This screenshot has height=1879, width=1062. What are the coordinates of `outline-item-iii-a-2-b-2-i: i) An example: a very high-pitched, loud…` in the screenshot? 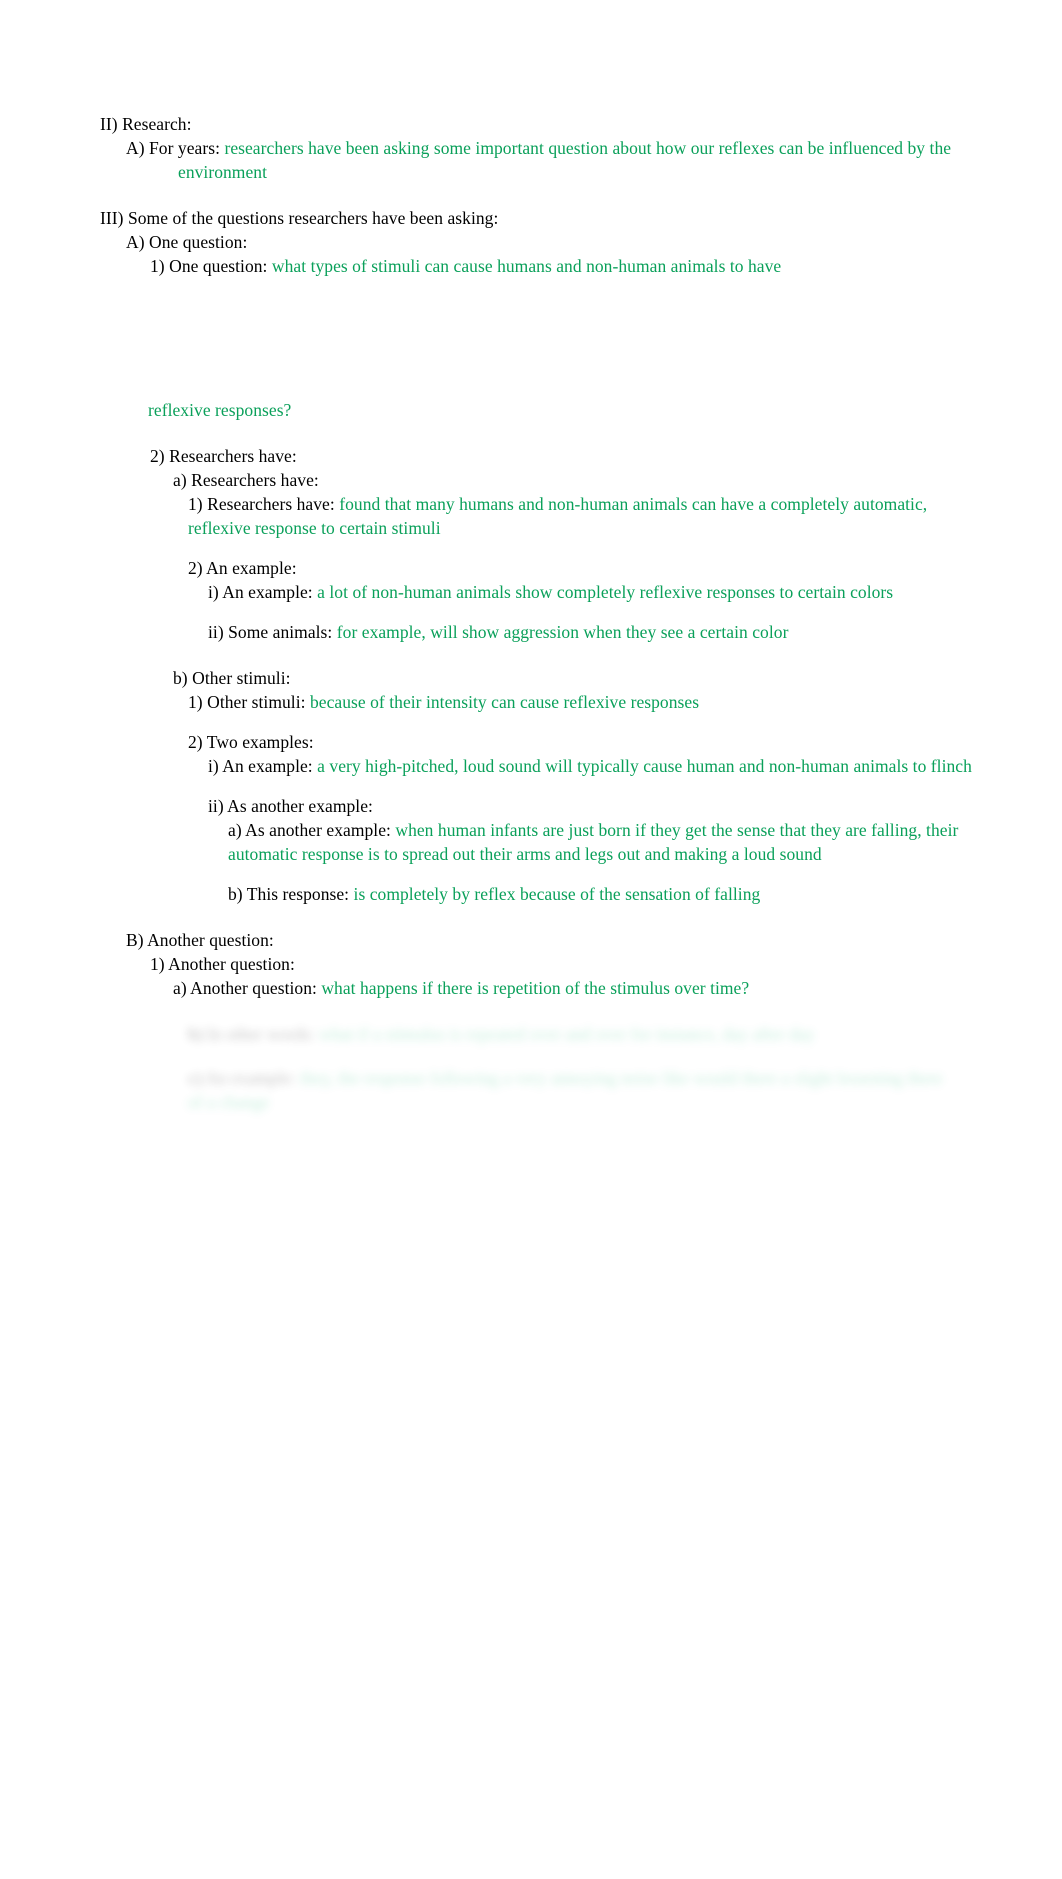 It's located at (603, 766).